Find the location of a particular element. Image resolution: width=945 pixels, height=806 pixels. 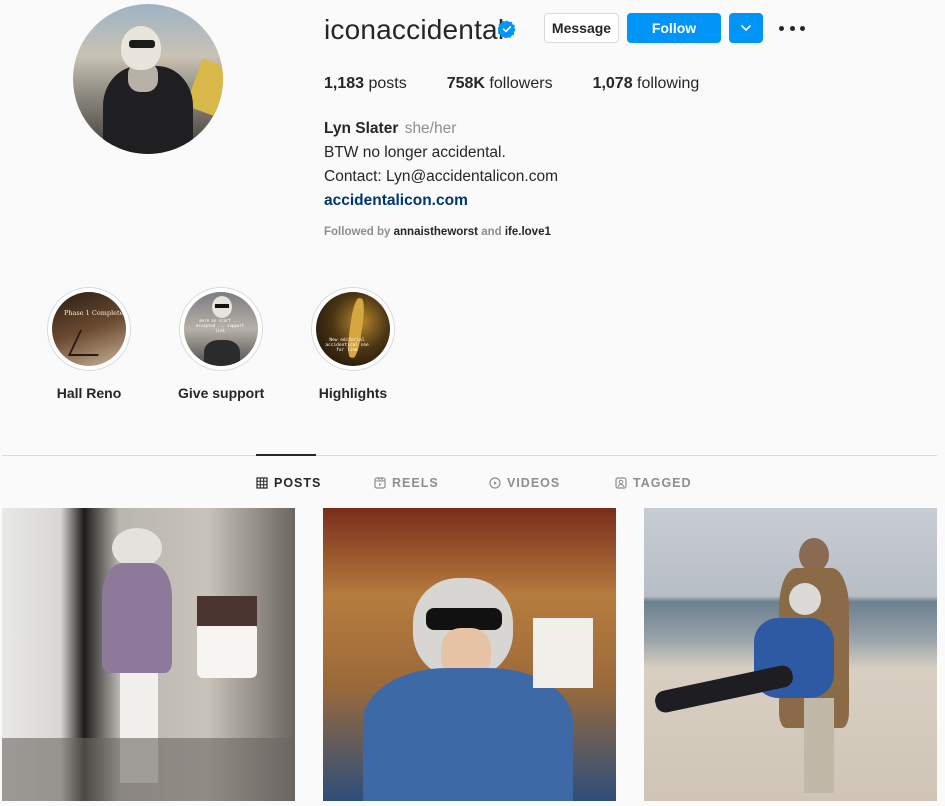

following-link: 1,078 following is located at coordinates (646, 84).